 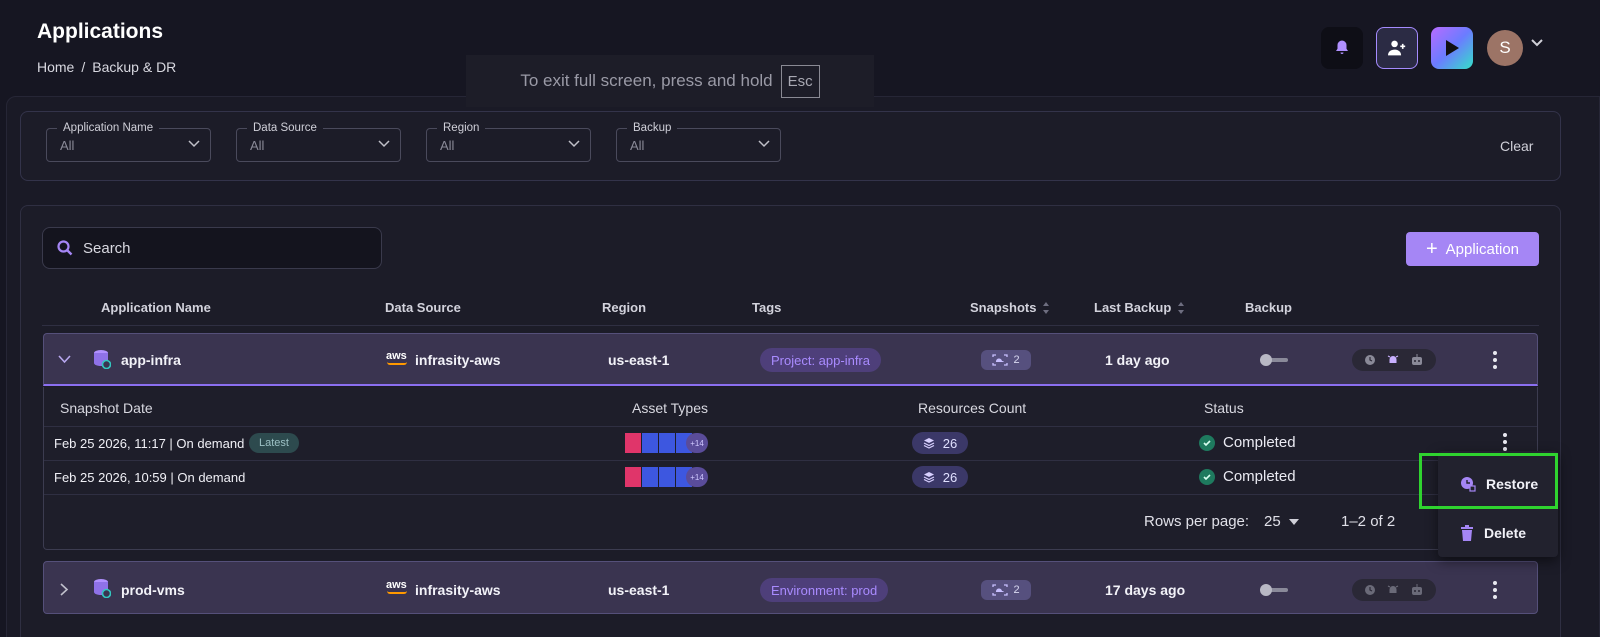 What do you see at coordinates (55, 67) in the screenshot?
I see `breadcrumb-home: Home` at bounding box center [55, 67].